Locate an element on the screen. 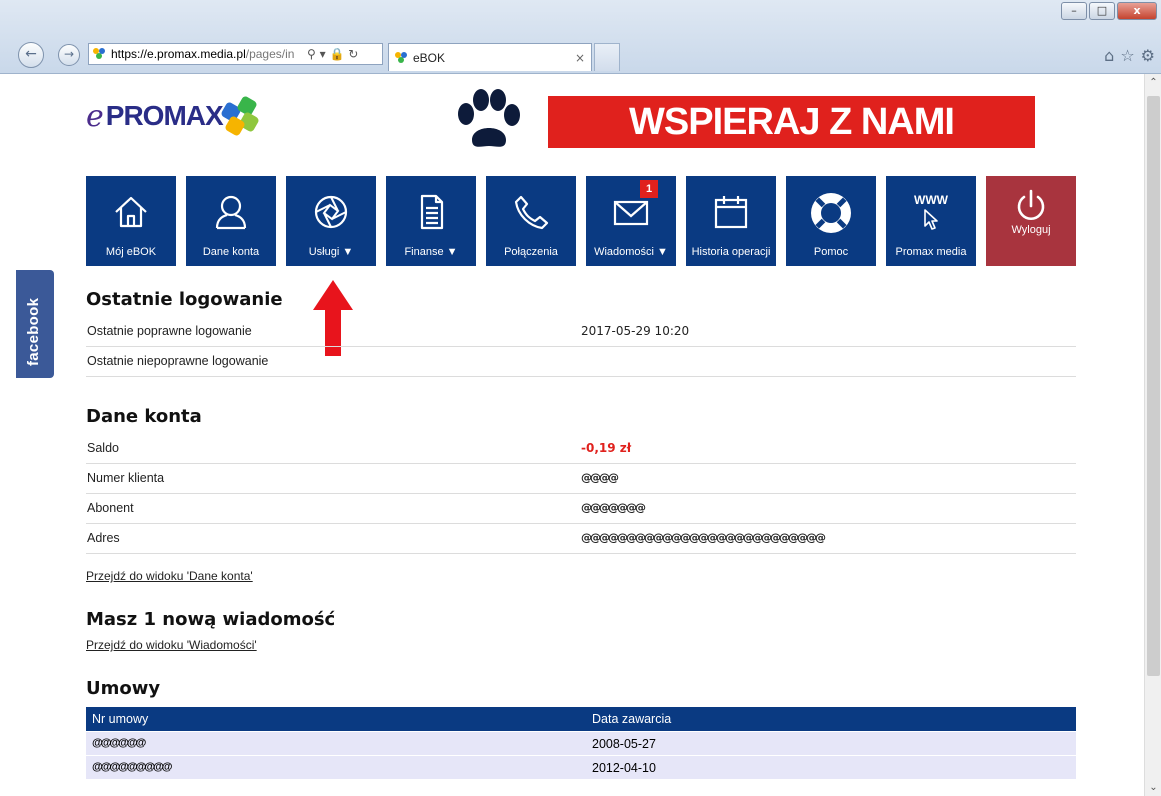 Image resolution: width=1161 pixels, height=796 pixels. menu-label: Historia operacji is located at coordinates (731, 252).